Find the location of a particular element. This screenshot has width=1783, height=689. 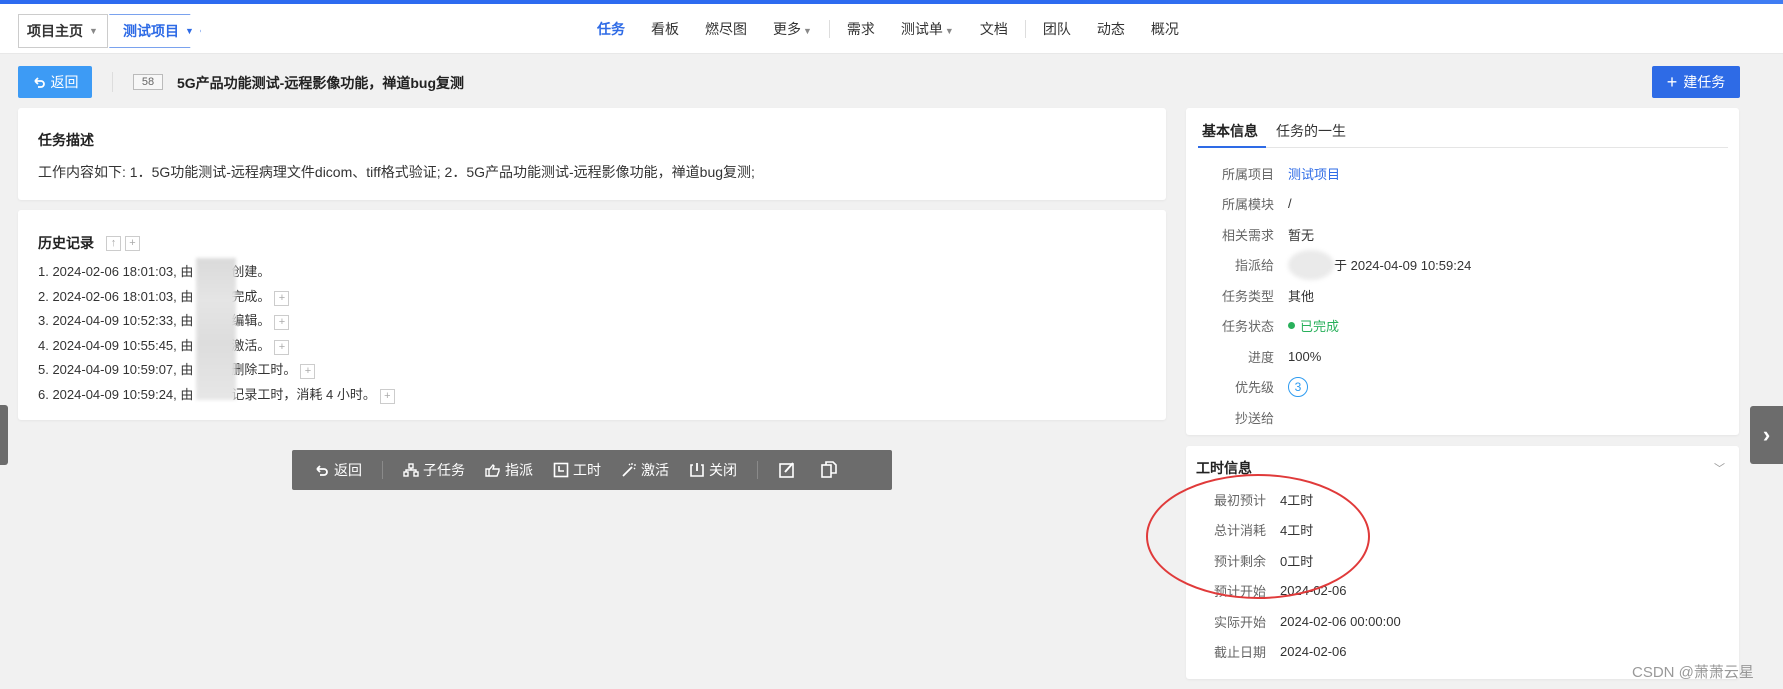

info-label: 相关需求 is located at coordinates (1247, 235).